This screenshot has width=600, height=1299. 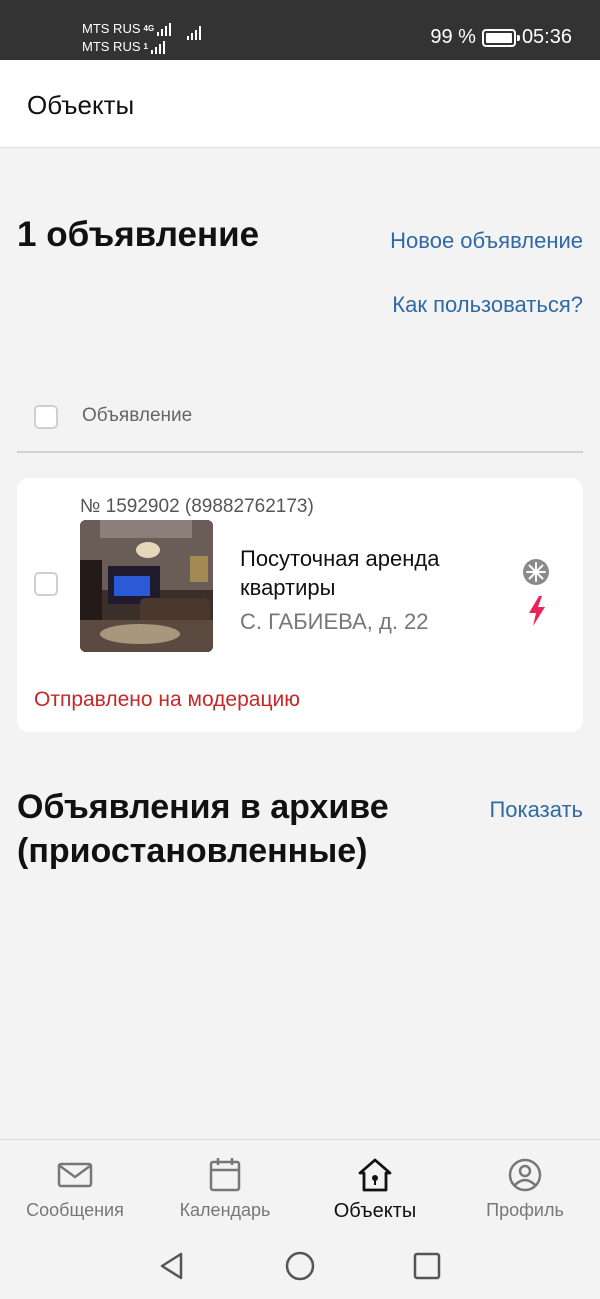 I want to click on home-button-icon, so click(x=300, y=1266).